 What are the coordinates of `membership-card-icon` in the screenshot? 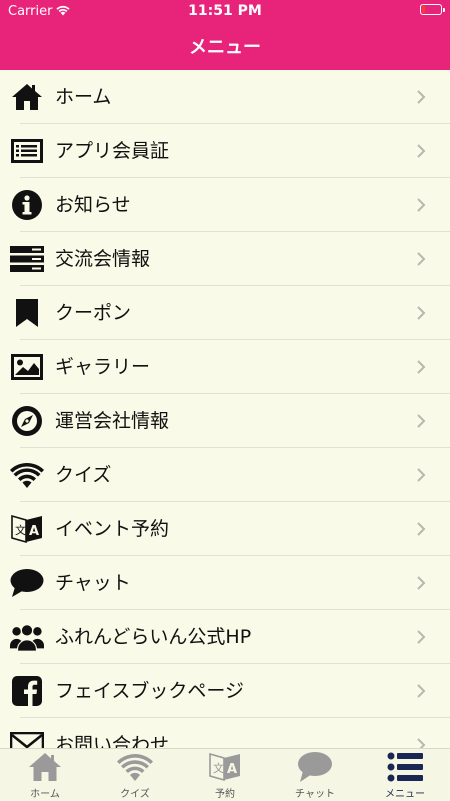 It's located at (27, 151).